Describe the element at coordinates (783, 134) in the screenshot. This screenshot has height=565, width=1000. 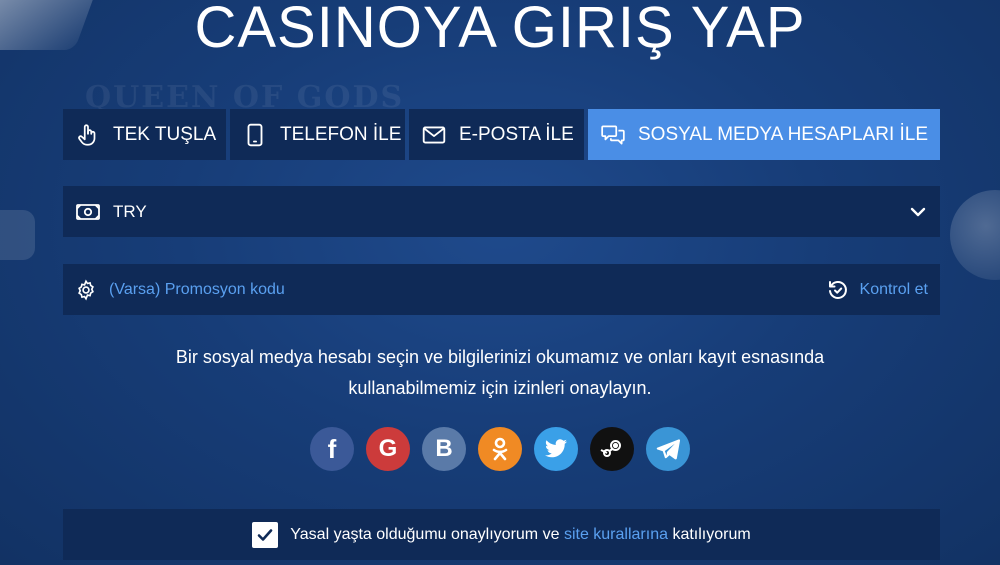
I see `tab-label: SOSYAL MEDYA HESAPLARI İLE` at that location.